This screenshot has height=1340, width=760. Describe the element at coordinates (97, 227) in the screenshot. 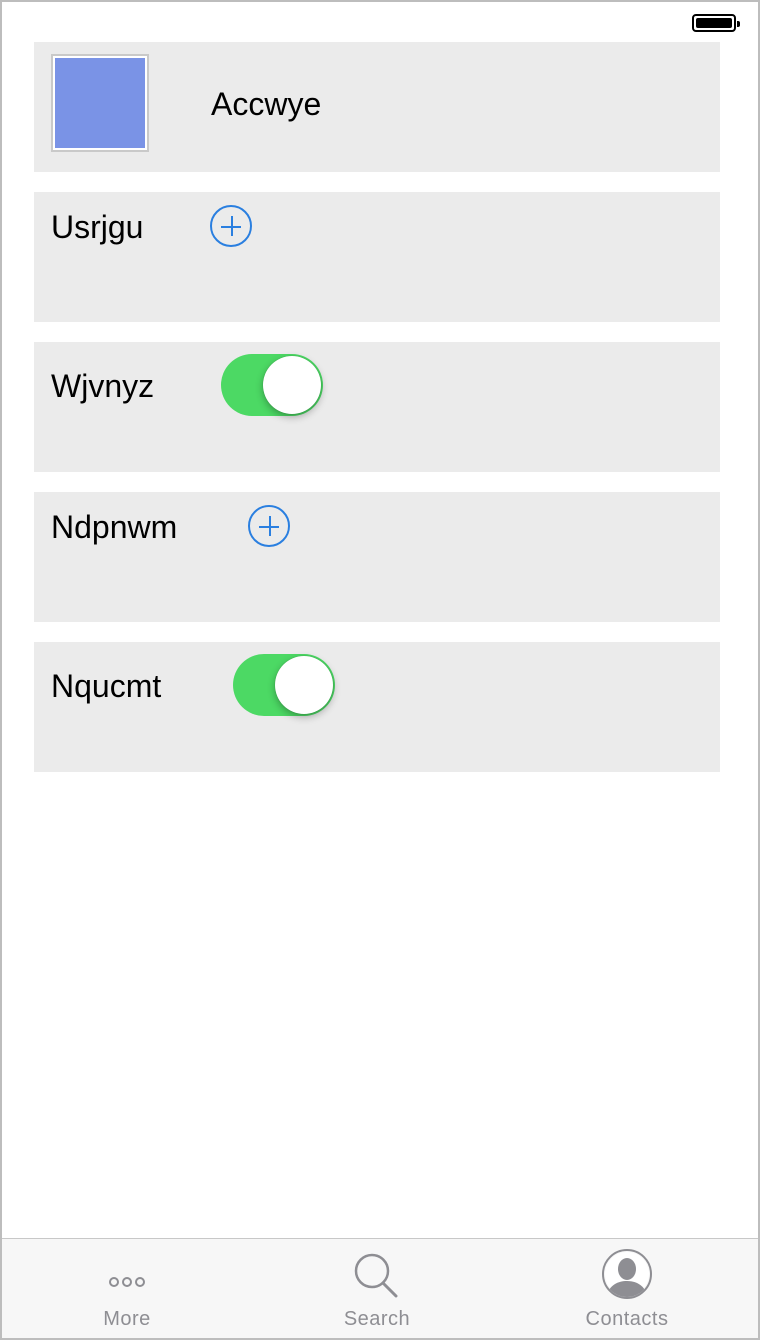

I see `cell-label: Usrjgu` at that location.